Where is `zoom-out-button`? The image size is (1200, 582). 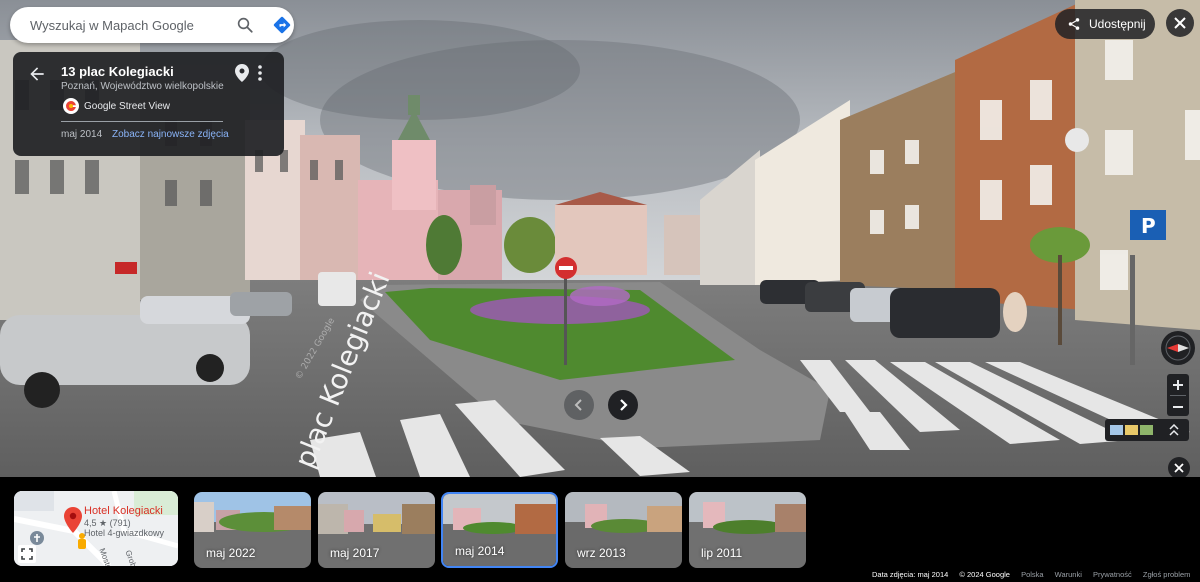 zoom-out-button is located at coordinates (1178, 406).